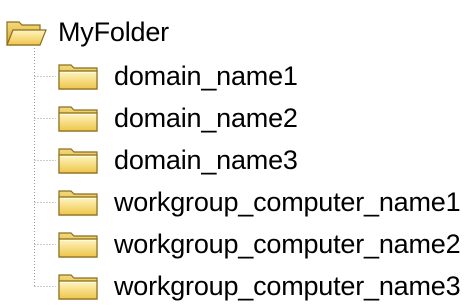 The image size is (471, 306). What do you see at coordinates (206, 160) in the screenshot?
I see `tree-node-label: domain_name3` at bounding box center [206, 160].